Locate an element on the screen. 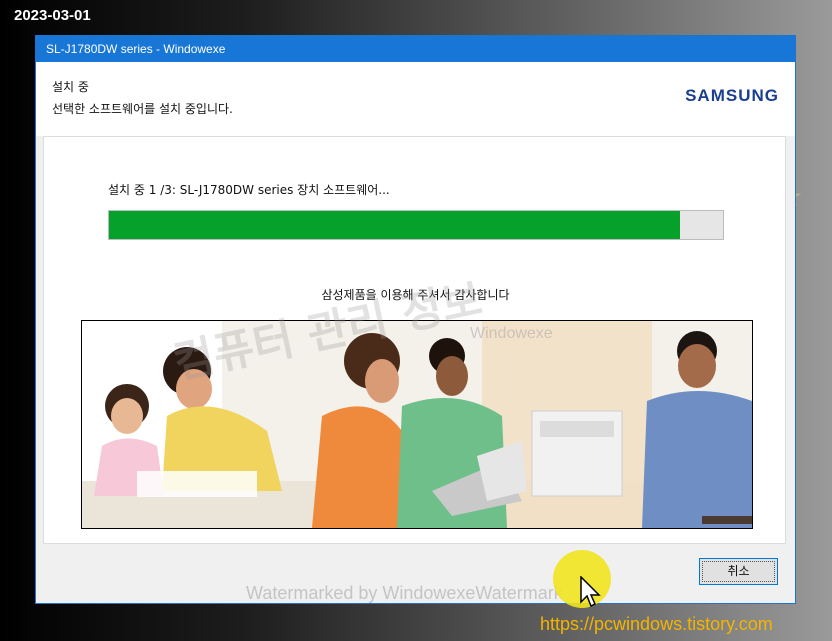 The height and width of the screenshot is (641, 832). header-subtitle: 선택한 소프트웨어를 설치 중입니다. is located at coordinates (142, 109).